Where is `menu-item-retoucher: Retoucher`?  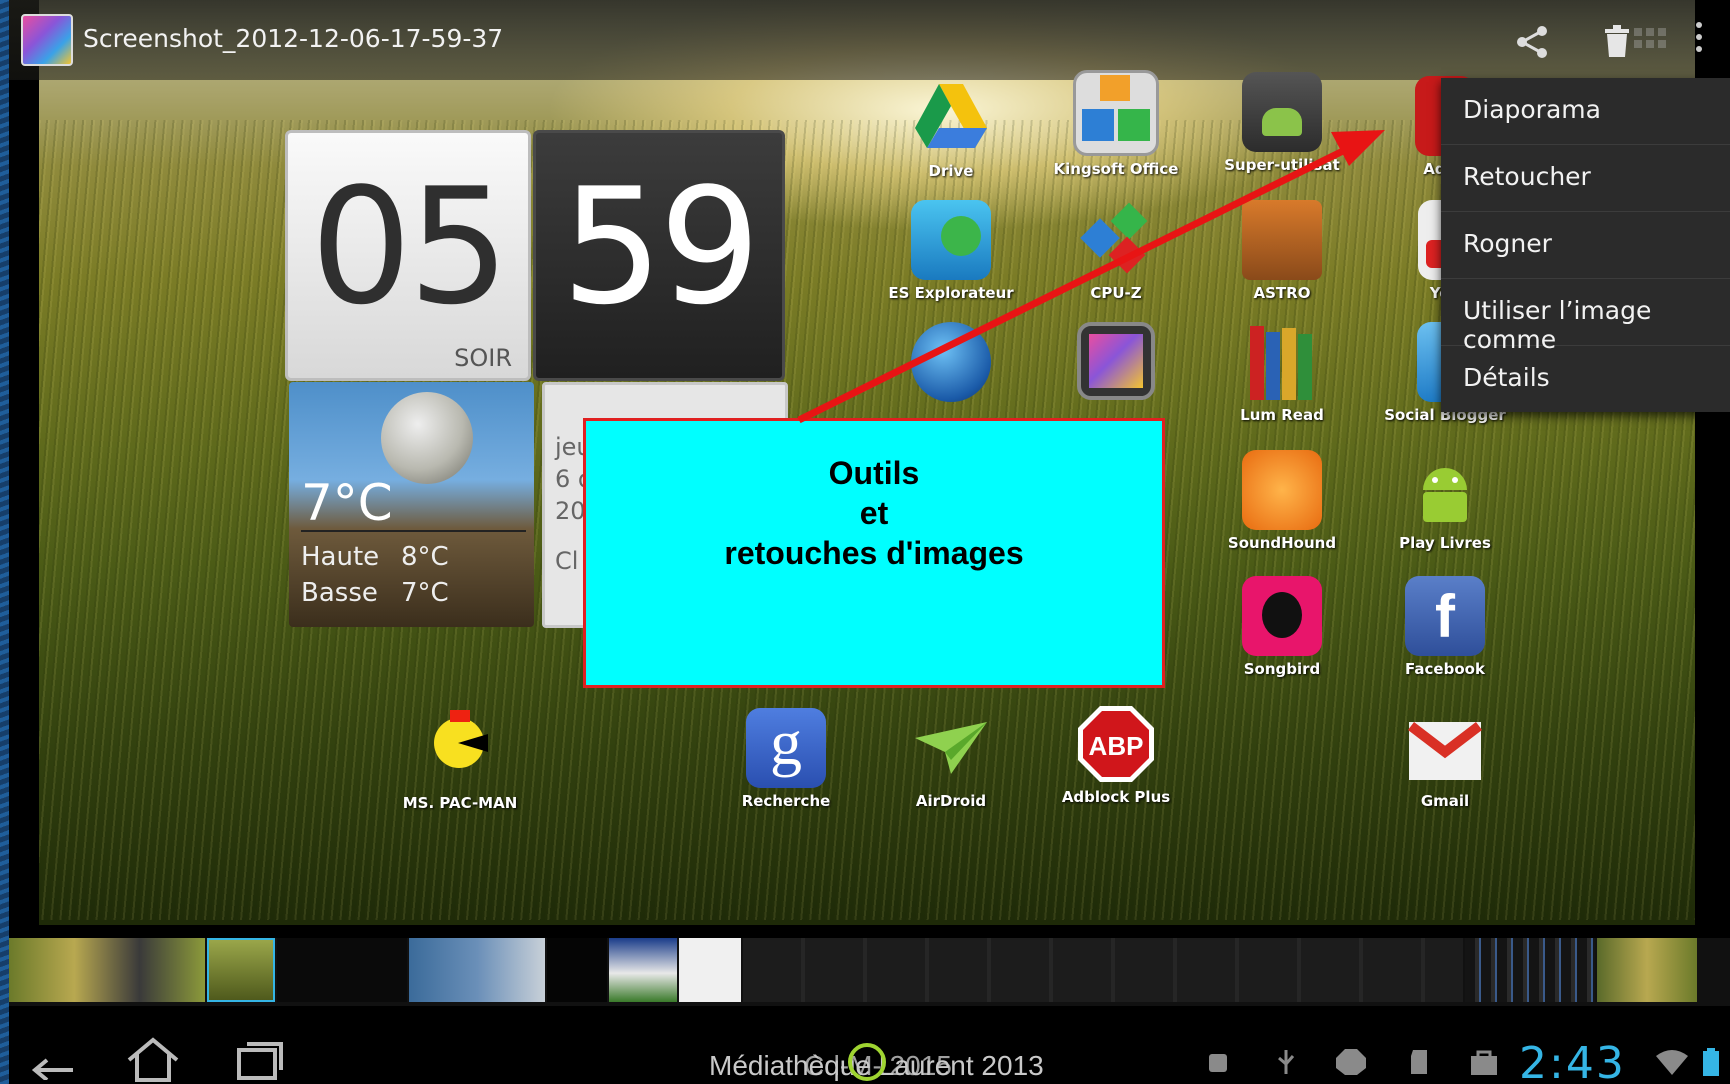 menu-item-retoucher: Retoucher is located at coordinates (1585, 178).